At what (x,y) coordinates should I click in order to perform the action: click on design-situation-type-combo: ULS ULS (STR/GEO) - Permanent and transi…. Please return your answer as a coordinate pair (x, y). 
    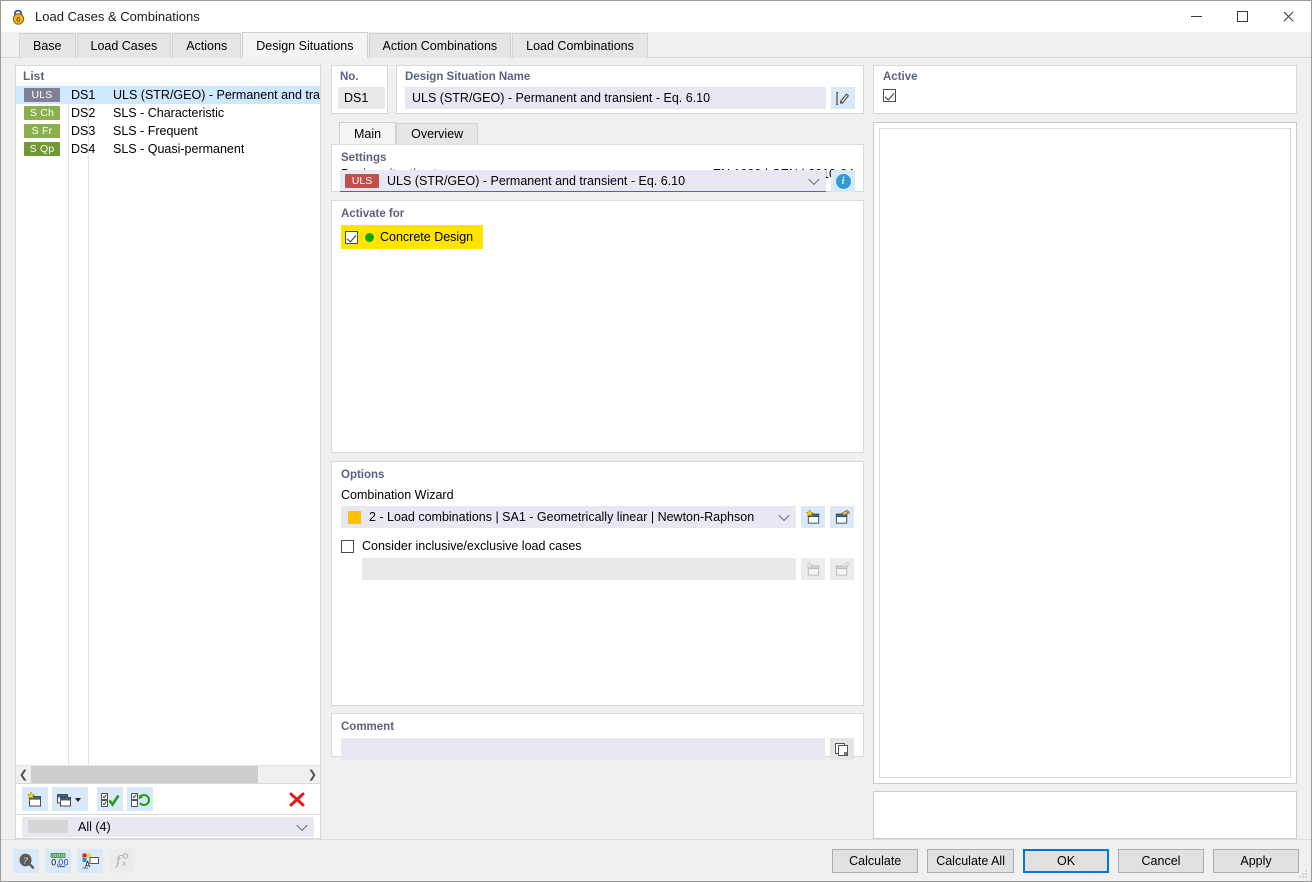
    Looking at the image, I should click on (583, 181).